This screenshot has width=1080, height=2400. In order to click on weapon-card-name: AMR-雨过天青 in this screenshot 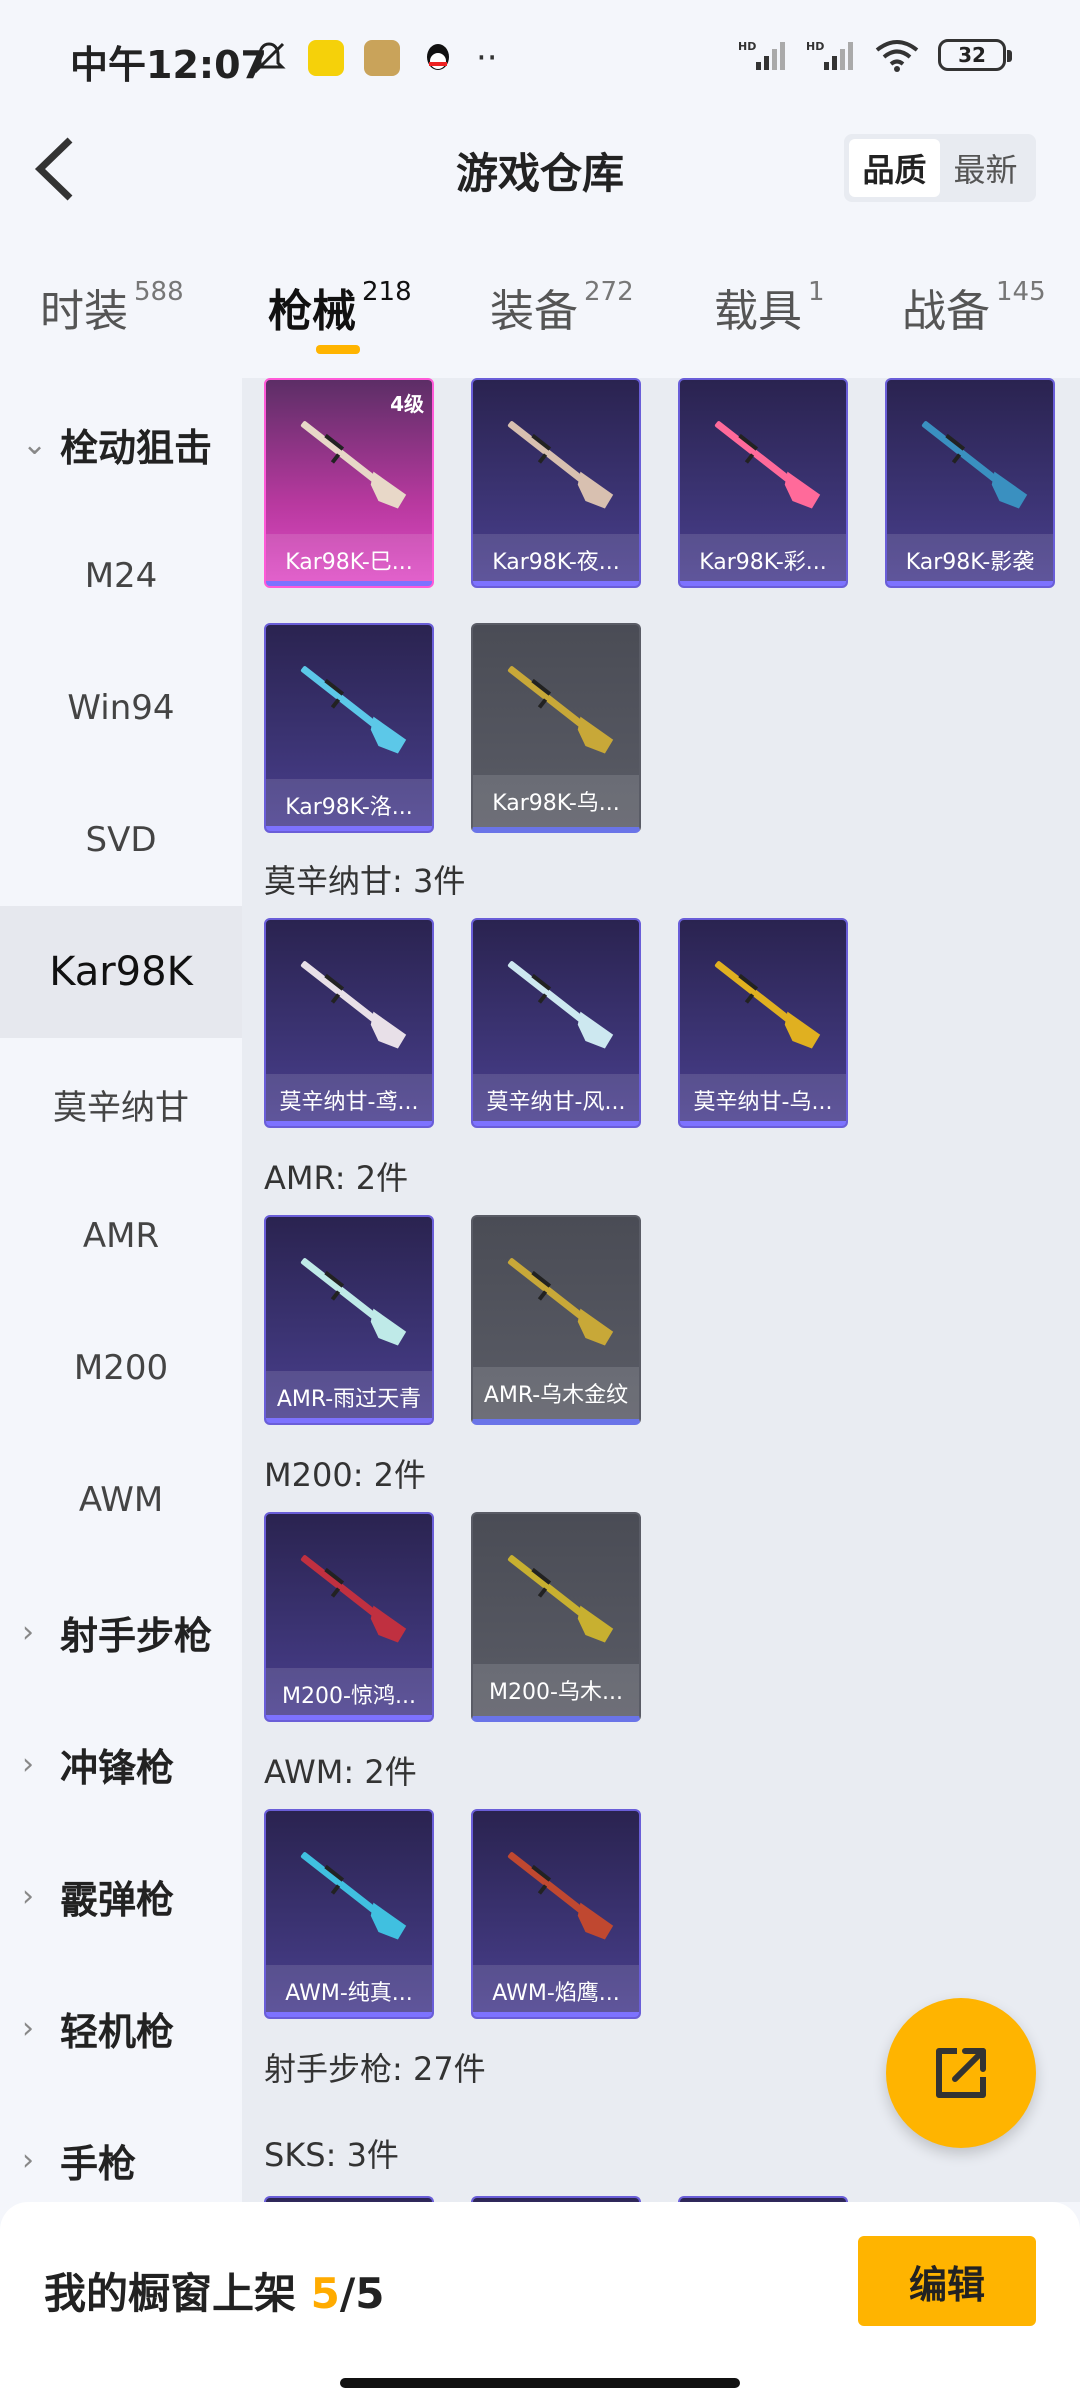, I will do `click(349, 1397)`.